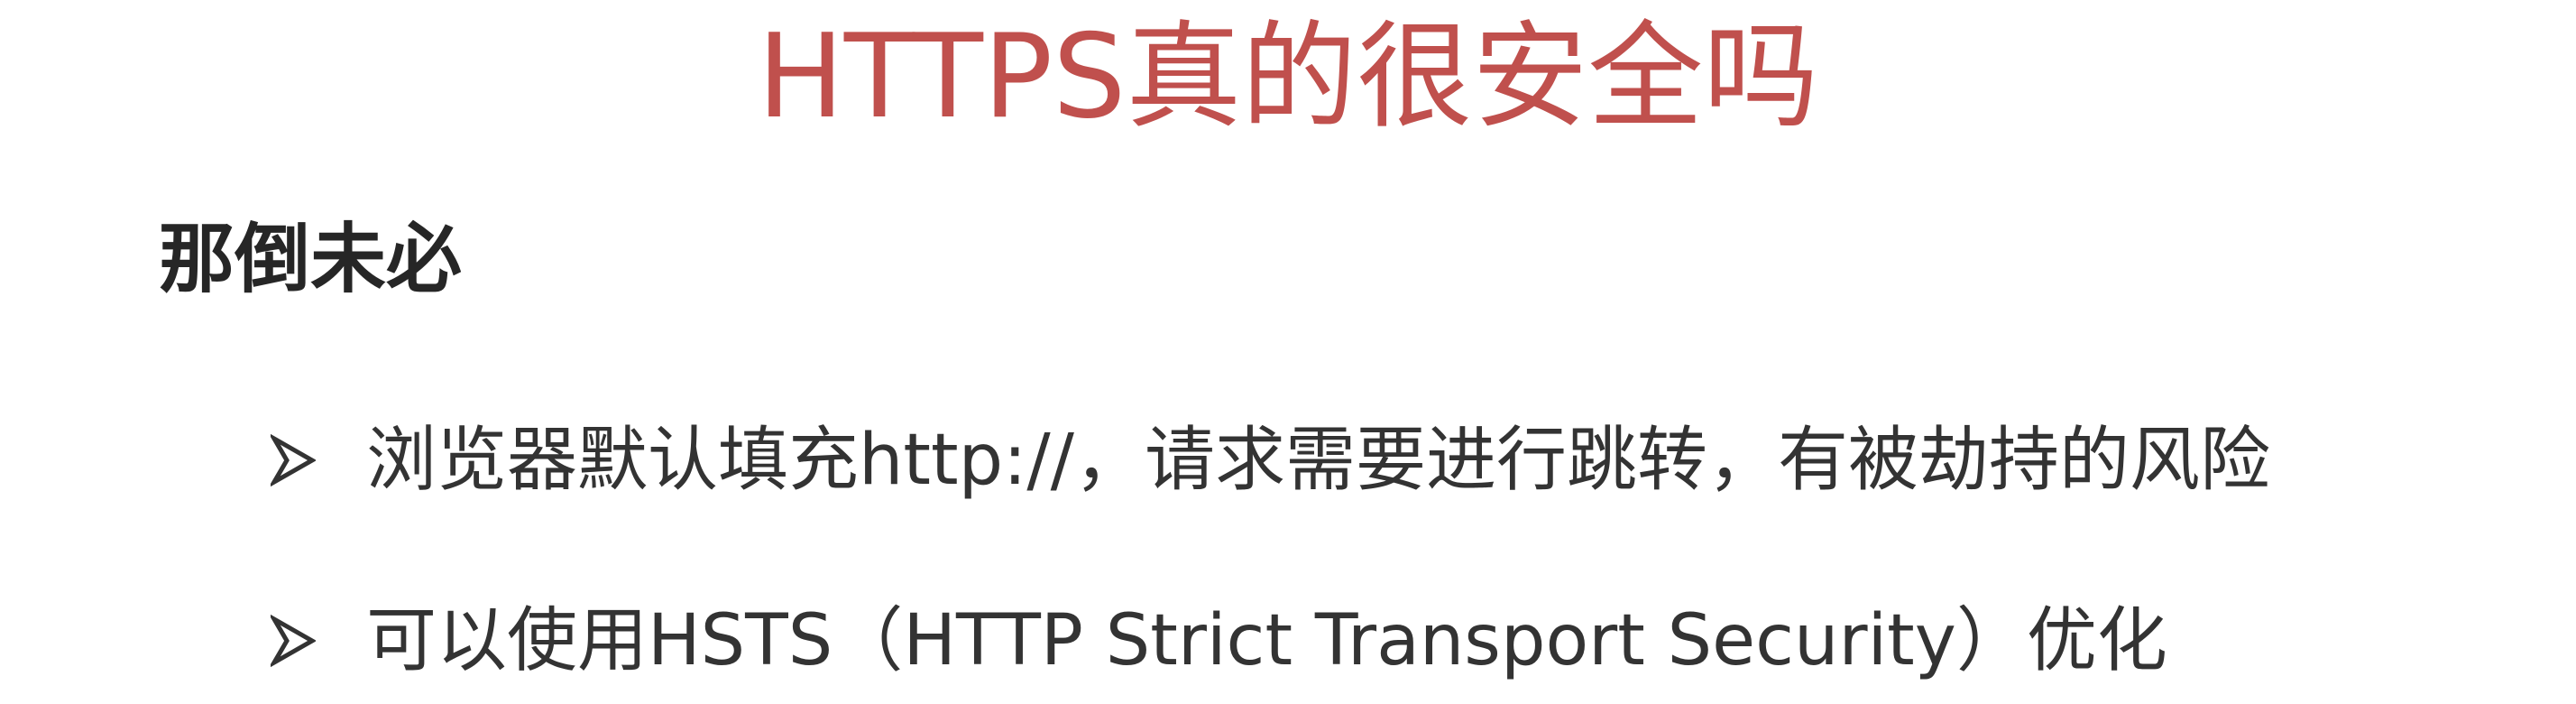 Image resolution: width=2576 pixels, height=704 pixels. Describe the element at coordinates (1288, 77) in the screenshot. I see `slide-title: HTTPS真的很安全吗` at that location.